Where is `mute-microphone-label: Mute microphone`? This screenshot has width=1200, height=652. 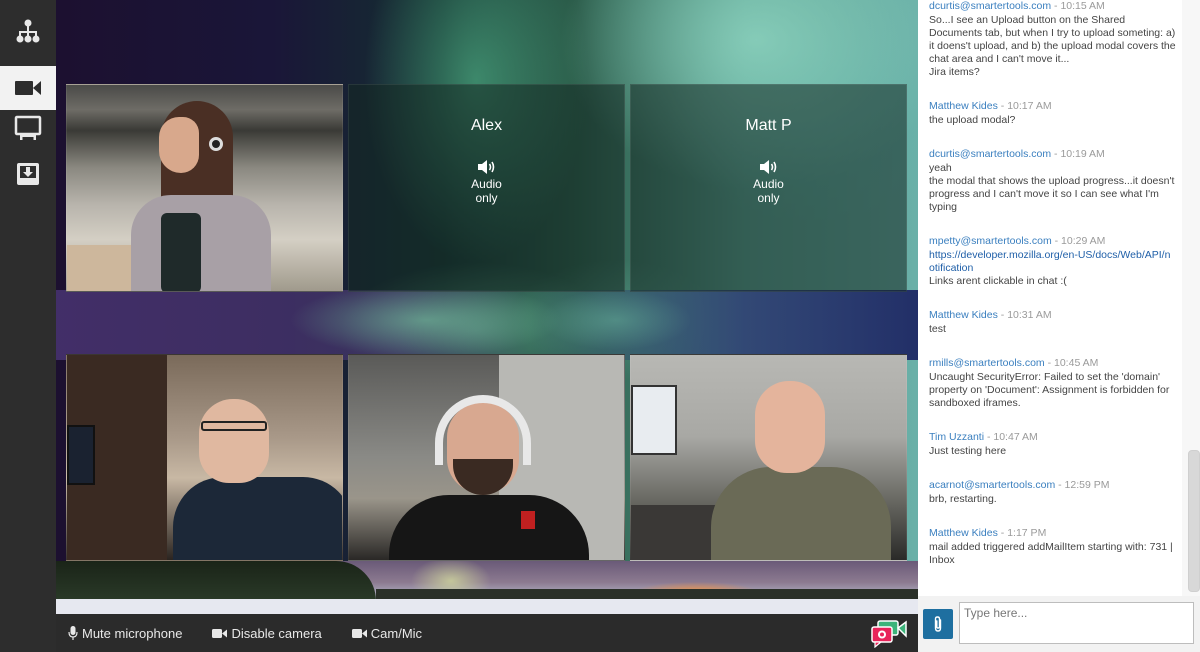 mute-microphone-label: Mute microphone is located at coordinates (132, 633).